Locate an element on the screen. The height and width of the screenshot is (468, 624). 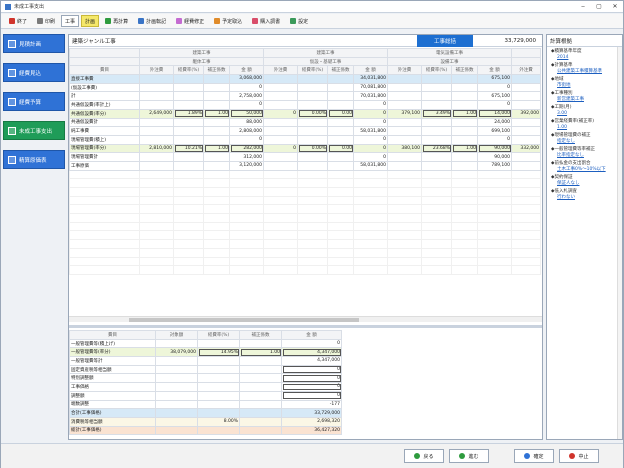
summary-row: 特別調整額 0 is located at coordinates (205, 378).